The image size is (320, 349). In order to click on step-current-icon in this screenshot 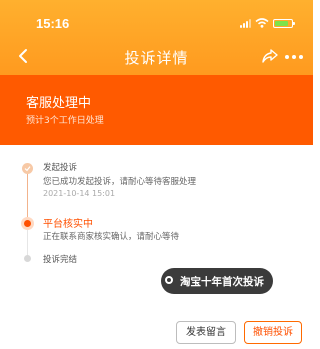, I will do `click(27, 223)`.